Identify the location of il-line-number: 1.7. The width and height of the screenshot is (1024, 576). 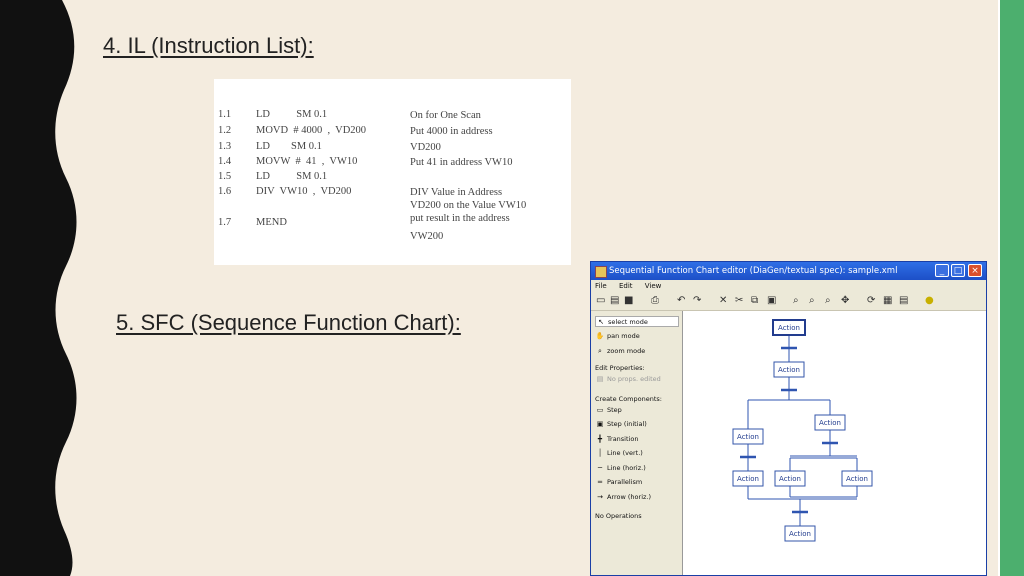
(225, 222).